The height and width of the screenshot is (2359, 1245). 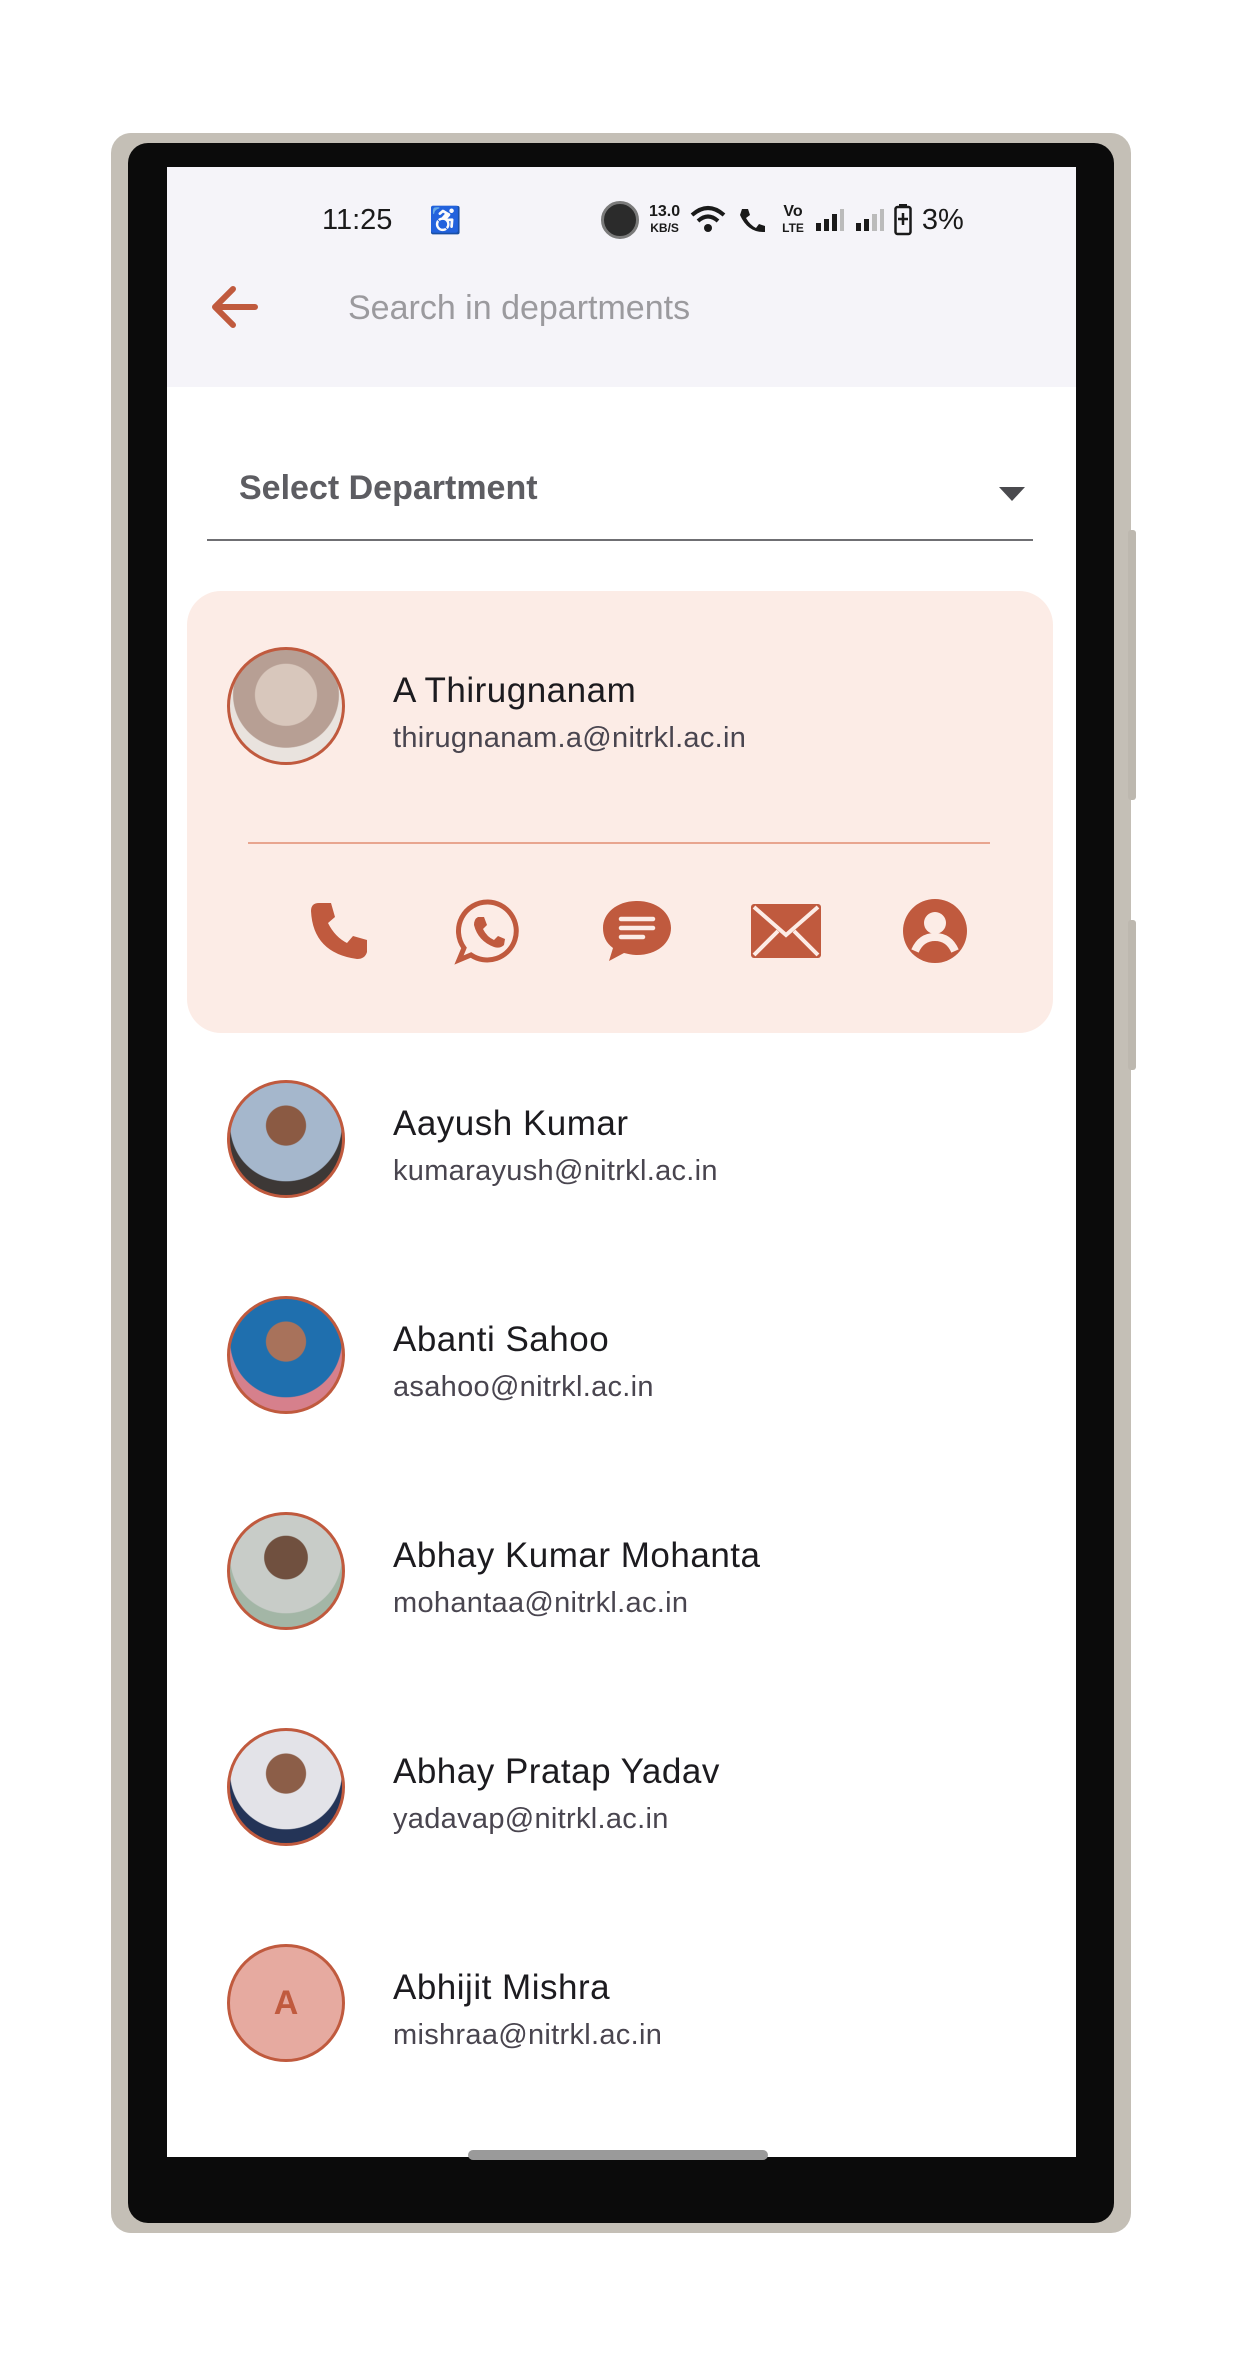 I want to click on dropdown-arrow-icon, so click(x=1012, y=494).